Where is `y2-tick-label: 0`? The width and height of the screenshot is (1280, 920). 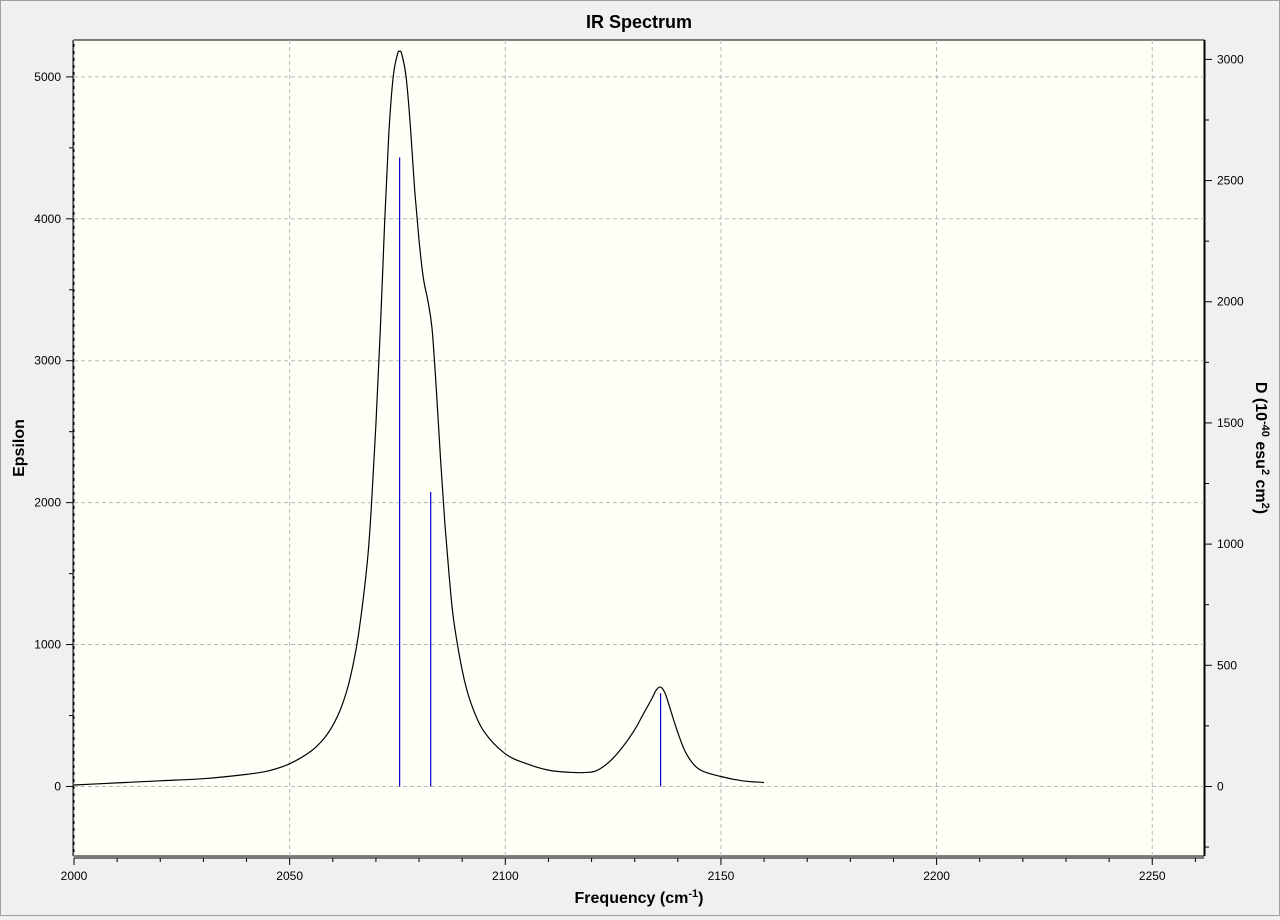 y2-tick-label: 0 is located at coordinates (1220, 786).